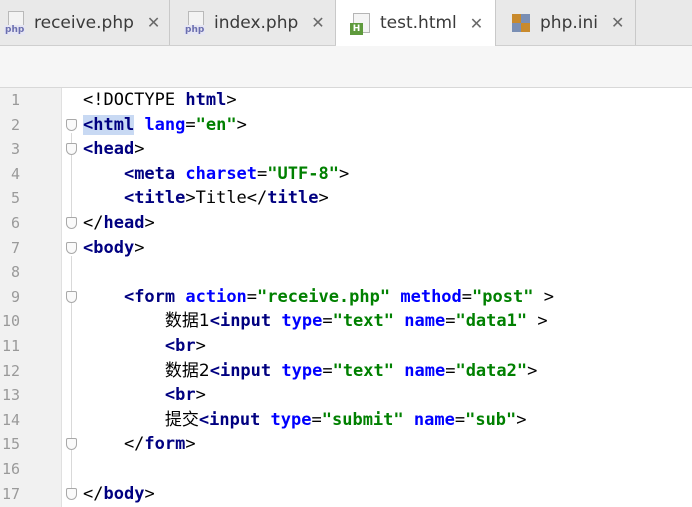 The height and width of the screenshot is (507, 692). I want to click on tab-php-ini: php.ini ✕, so click(566, 22).